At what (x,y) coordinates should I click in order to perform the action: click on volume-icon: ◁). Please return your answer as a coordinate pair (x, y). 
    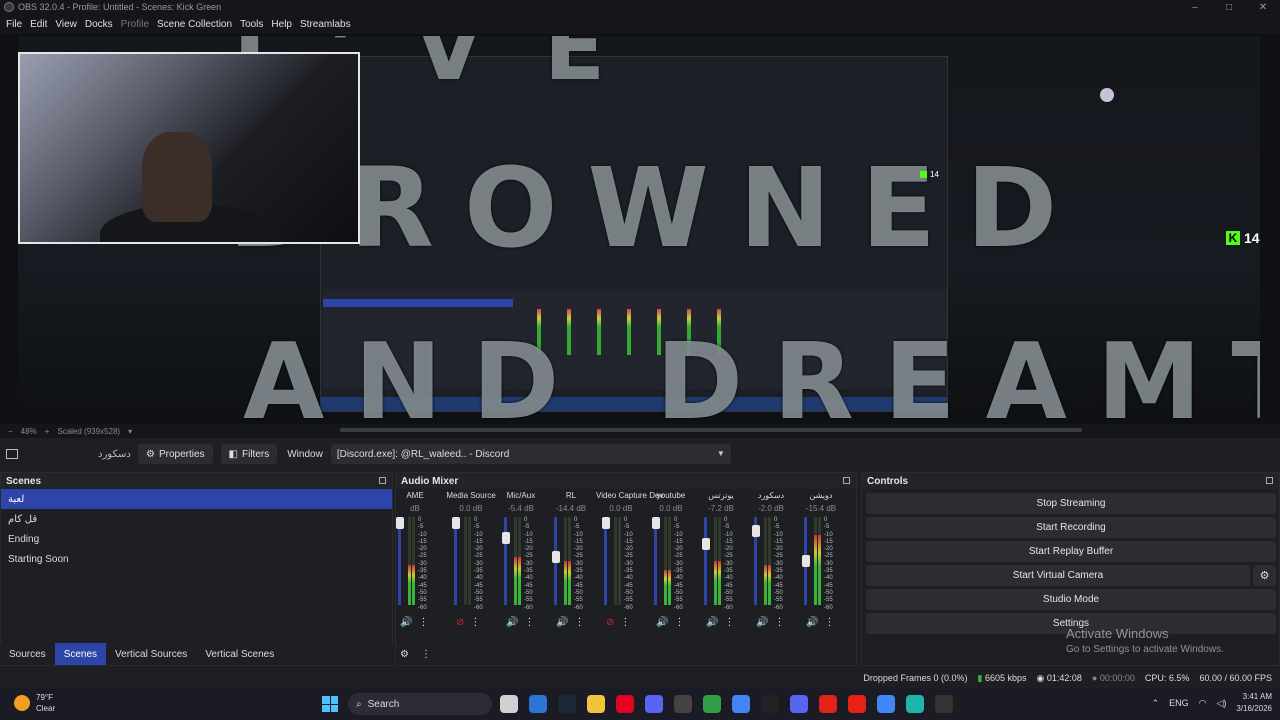
    Looking at the image, I should click on (1221, 703).